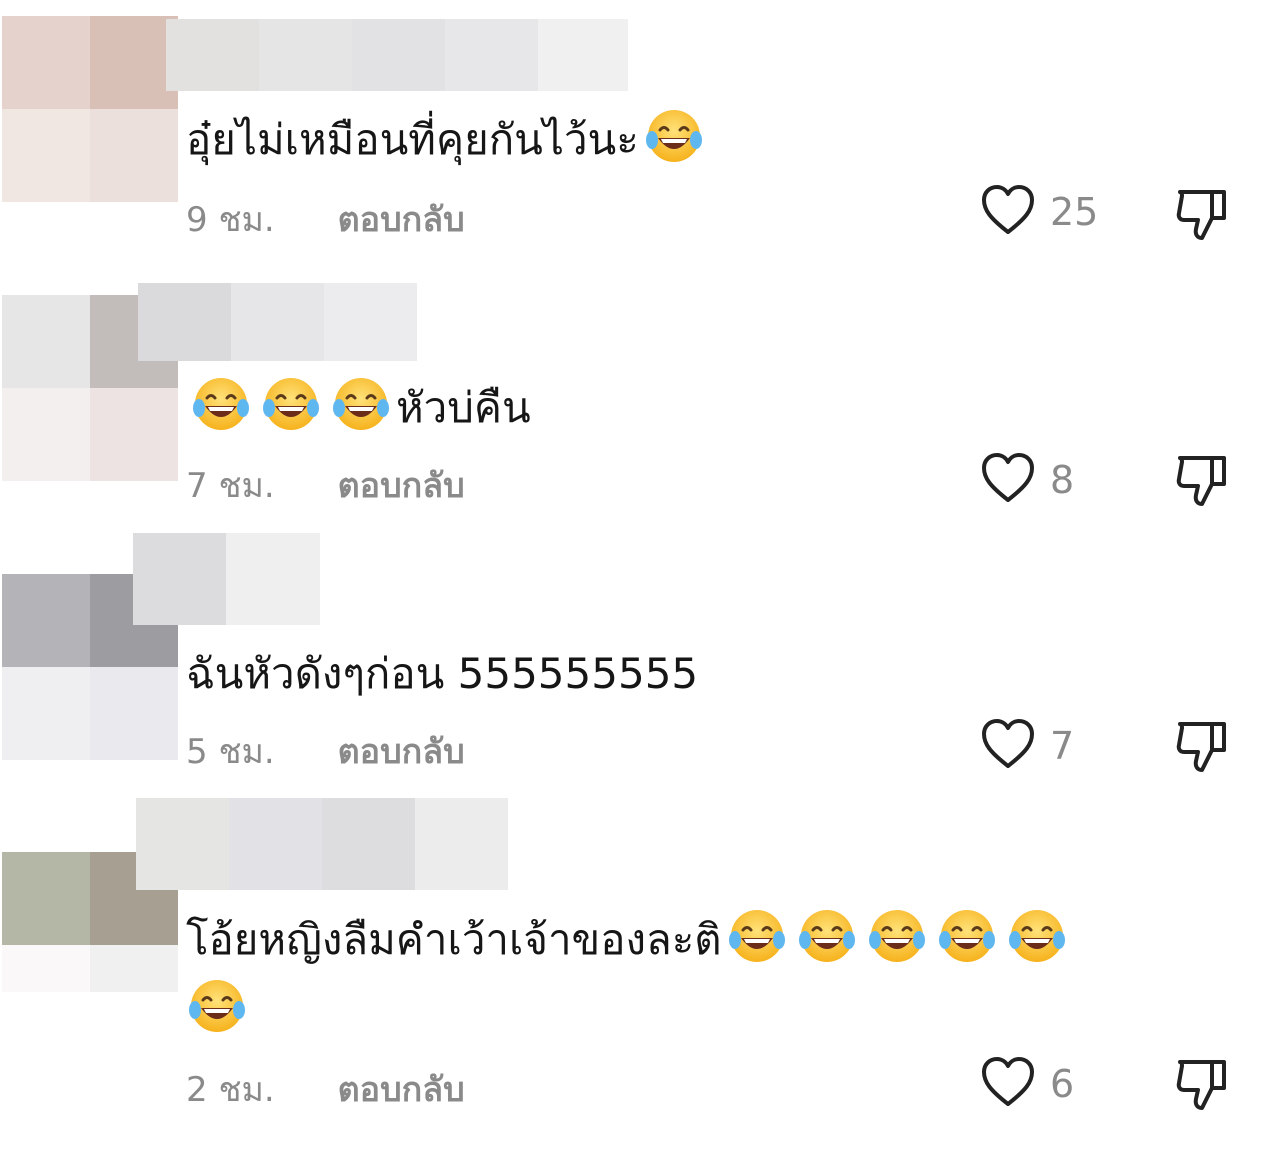 The height and width of the screenshot is (1149, 1280). I want to click on comment-text: โอ้ยหญิงลืมคำเว้าเจ้าของละติ, so click(629, 940).